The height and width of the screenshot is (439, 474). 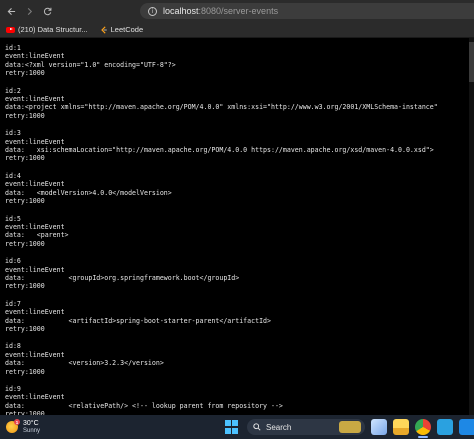 What do you see at coordinates (471, 62) in the screenshot?
I see `scrollbar-thumb` at bounding box center [471, 62].